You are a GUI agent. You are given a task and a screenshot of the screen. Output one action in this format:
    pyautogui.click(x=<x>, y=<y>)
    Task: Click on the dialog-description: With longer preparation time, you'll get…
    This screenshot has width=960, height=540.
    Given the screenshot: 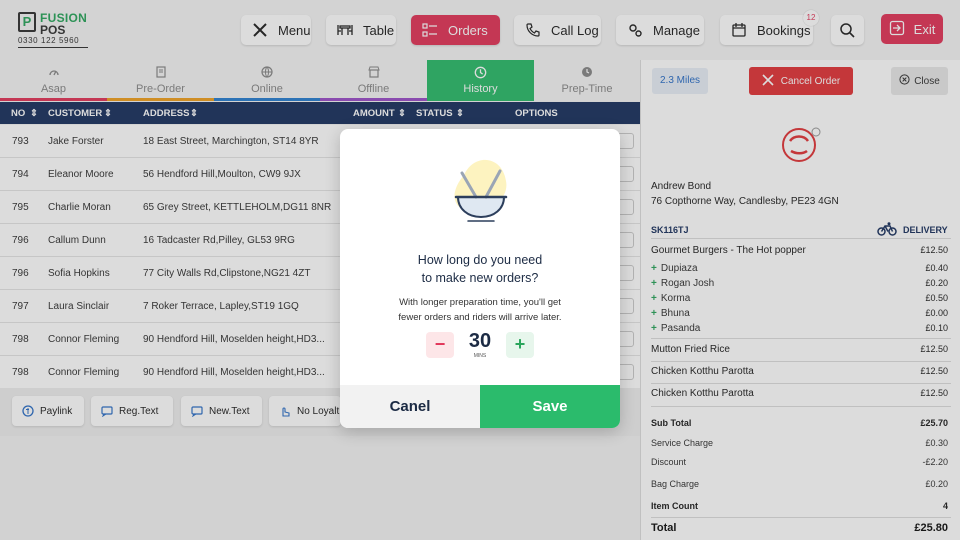 What is the action you would take?
    pyautogui.click(x=480, y=310)
    